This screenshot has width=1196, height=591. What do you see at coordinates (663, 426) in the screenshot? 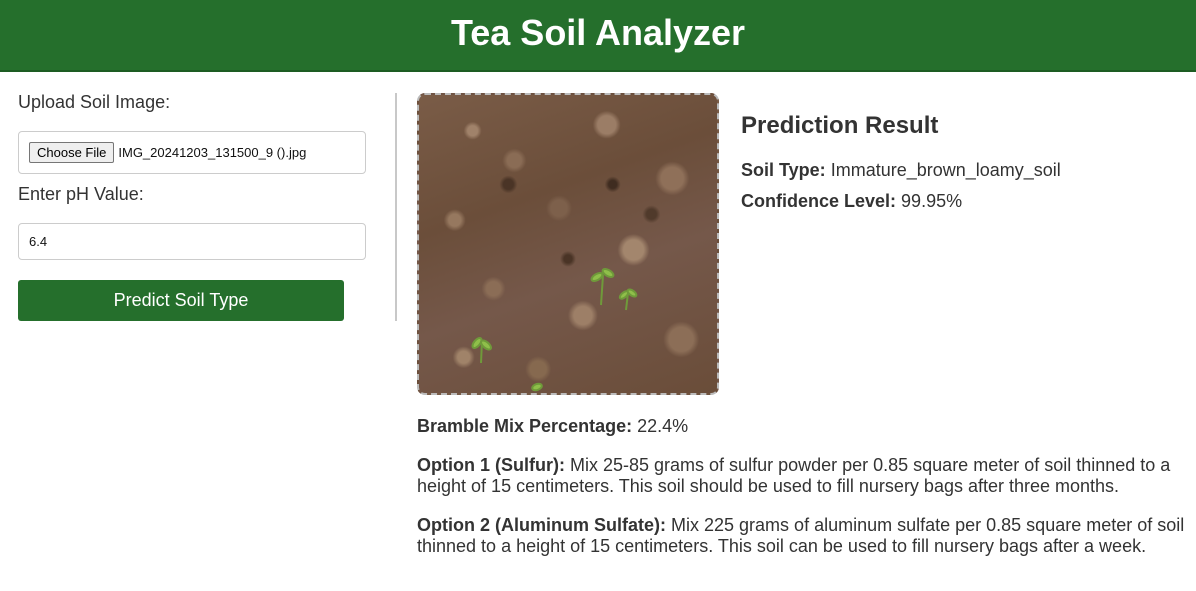
I see `bramble-mix-value: 22.4%` at bounding box center [663, 426].